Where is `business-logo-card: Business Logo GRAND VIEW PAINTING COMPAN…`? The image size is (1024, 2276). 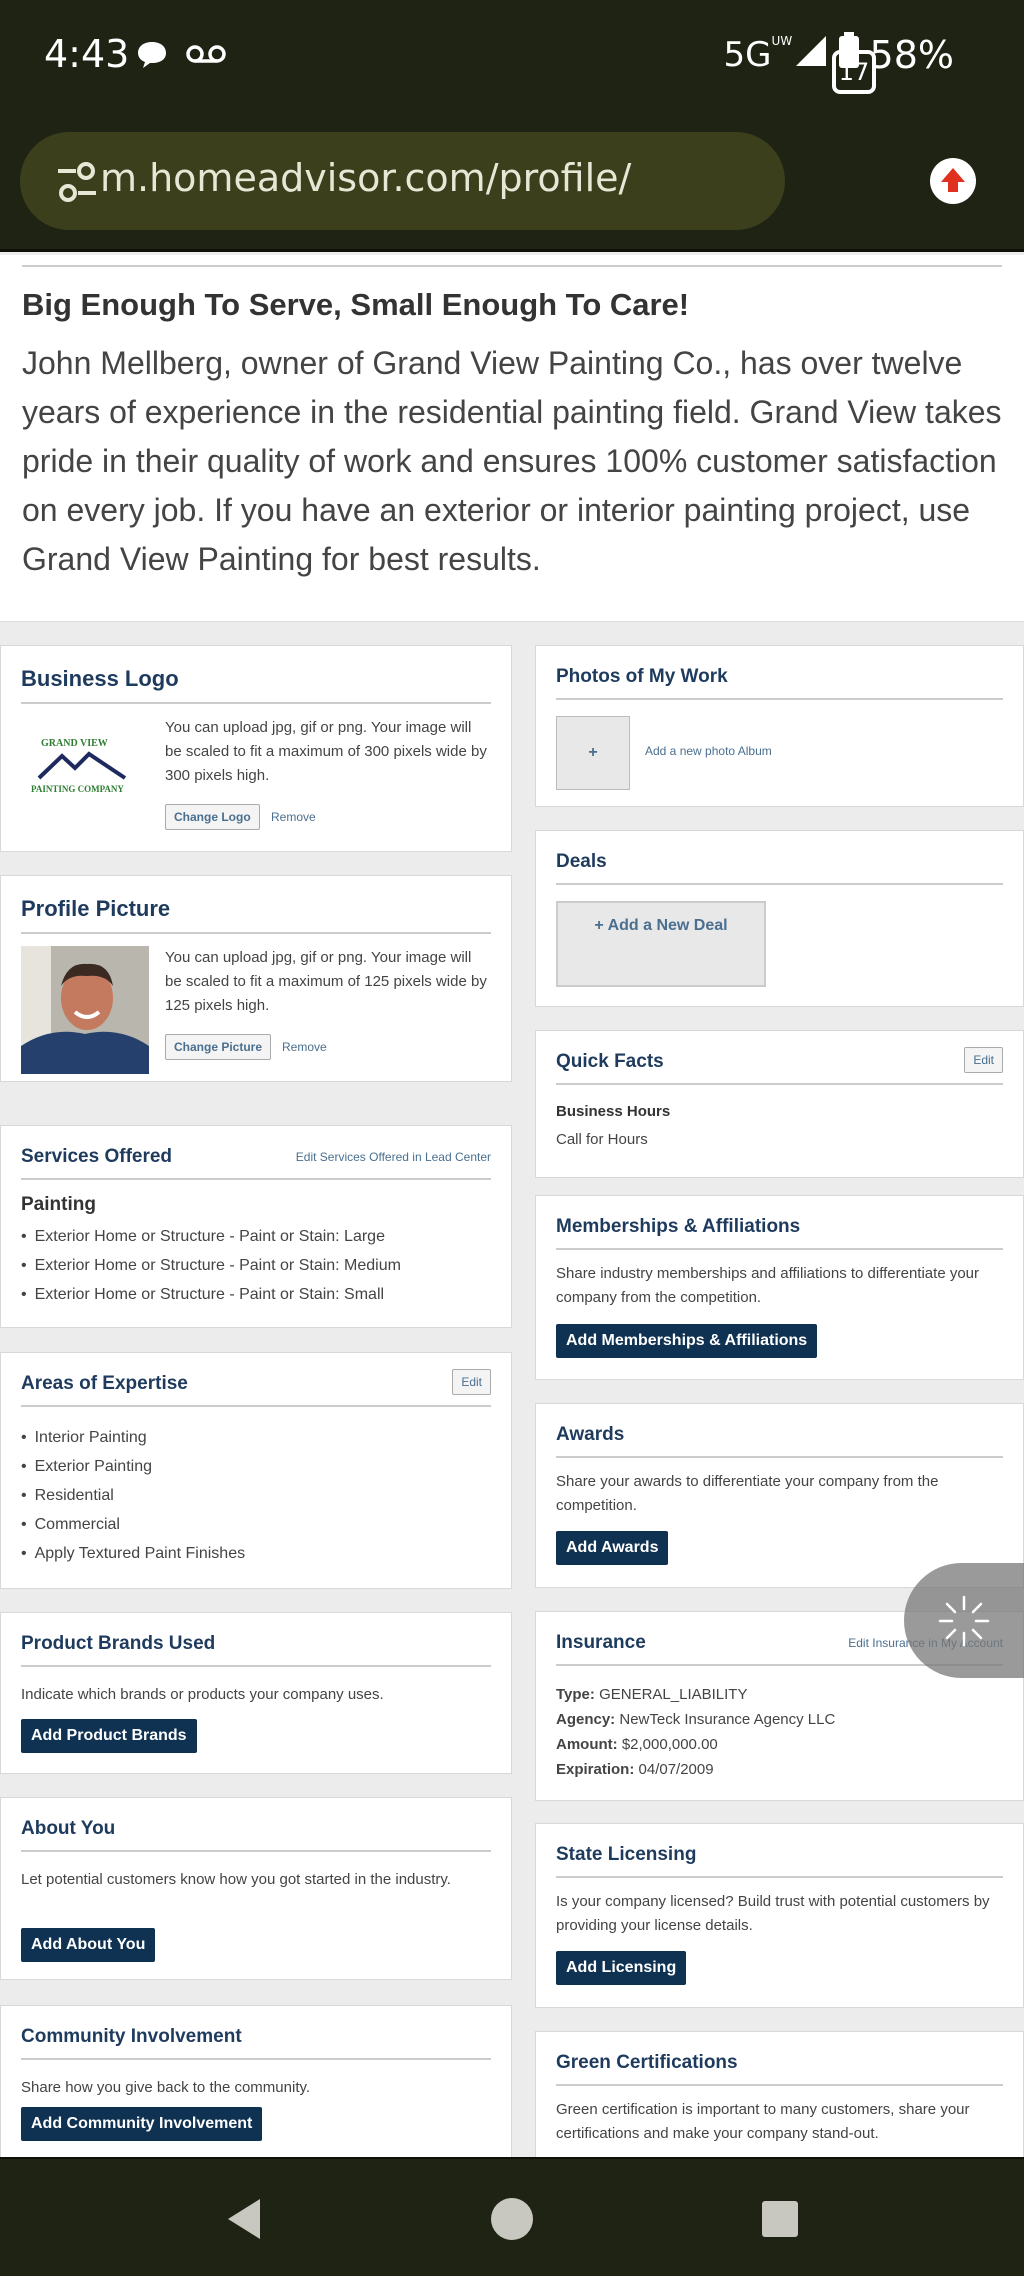 business-logo-card: Business Logo GRAND VIEW PAINTING COMPAN… is located at coordinates (256, 748).